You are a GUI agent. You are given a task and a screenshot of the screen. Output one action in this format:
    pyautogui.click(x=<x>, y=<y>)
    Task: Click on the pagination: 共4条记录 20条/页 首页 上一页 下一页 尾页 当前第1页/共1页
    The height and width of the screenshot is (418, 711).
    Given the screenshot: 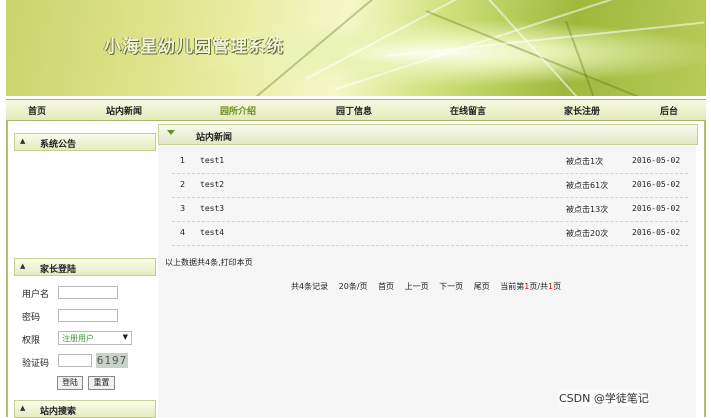 What is the action you would take?
    pyautogui.click(x=426, y=286)
    